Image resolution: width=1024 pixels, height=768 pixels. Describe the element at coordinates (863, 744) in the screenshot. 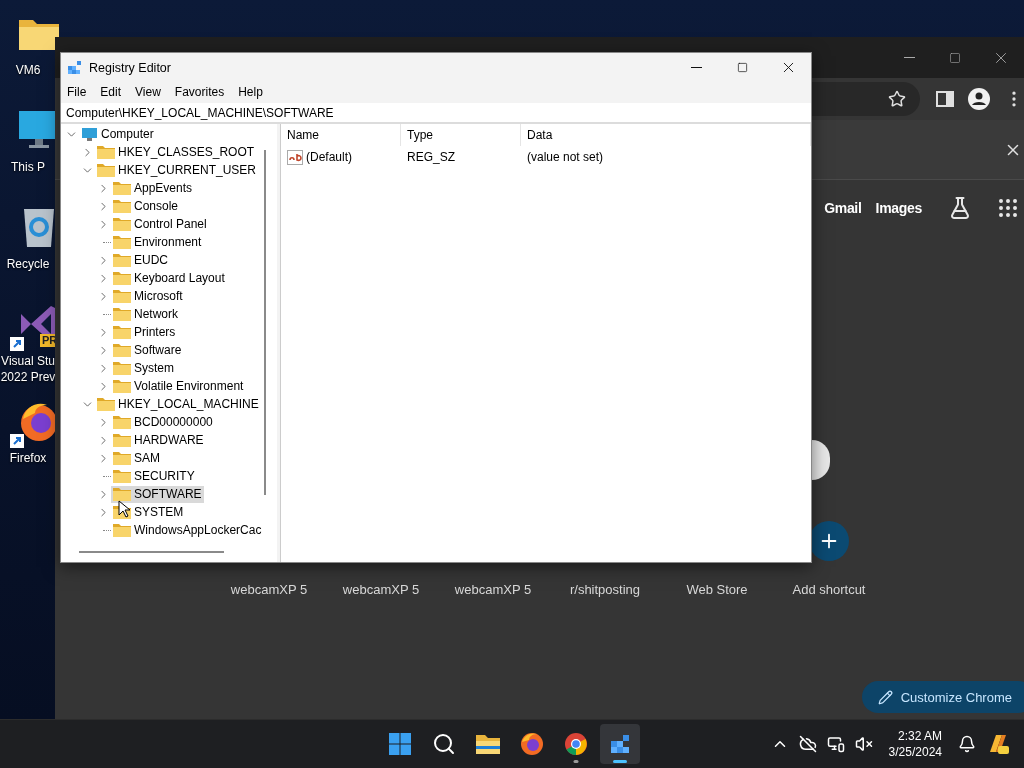

I see `volume-muted-icon` at that location.